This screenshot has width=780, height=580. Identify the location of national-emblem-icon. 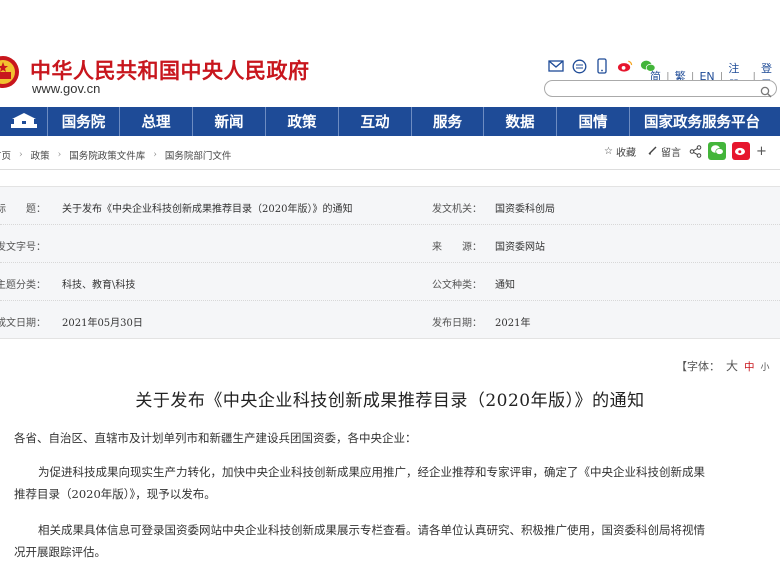
(10, 72).